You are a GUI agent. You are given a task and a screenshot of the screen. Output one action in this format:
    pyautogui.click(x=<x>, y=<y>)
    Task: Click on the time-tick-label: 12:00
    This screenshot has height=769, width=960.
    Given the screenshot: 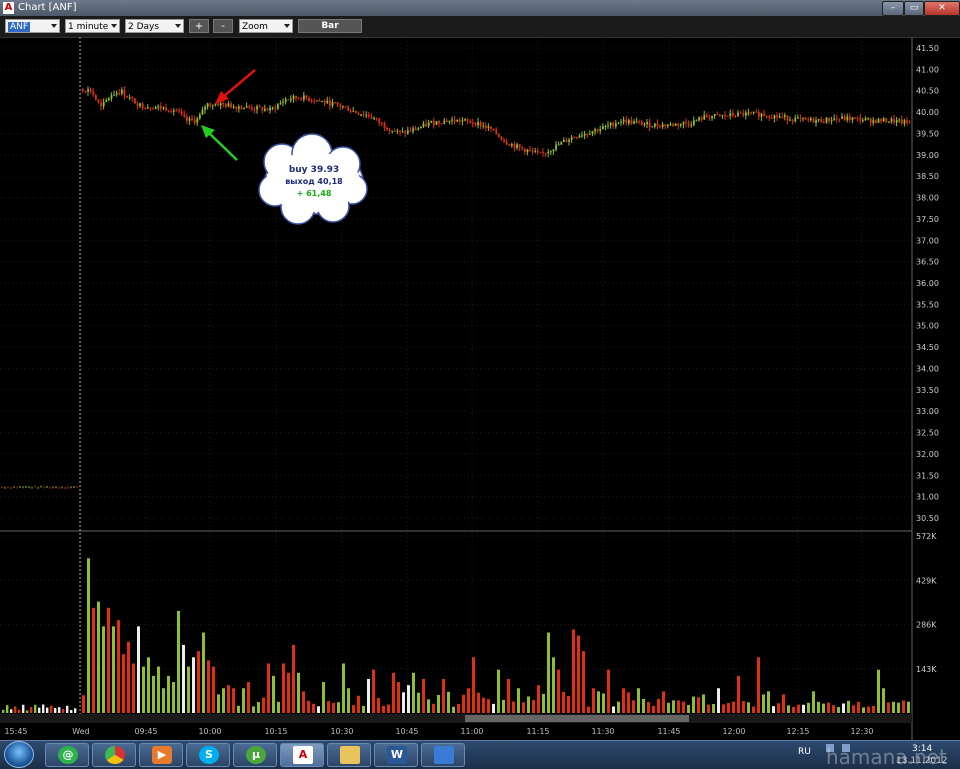 What is the action you would take?
    pyautogui.click(x=733, y=731)
    